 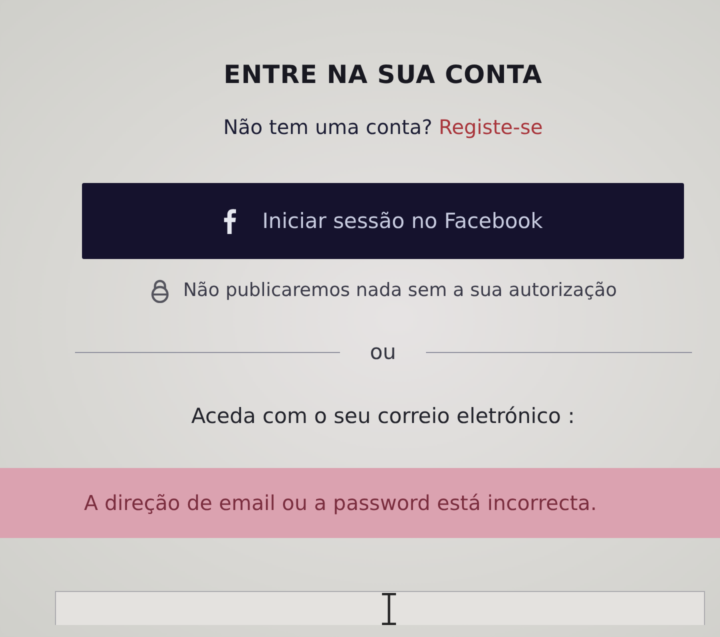 What do you see at coordinates (389, 609) in the screenshot?
I see `text-cursor-icon` at bounding box center [389, 609].